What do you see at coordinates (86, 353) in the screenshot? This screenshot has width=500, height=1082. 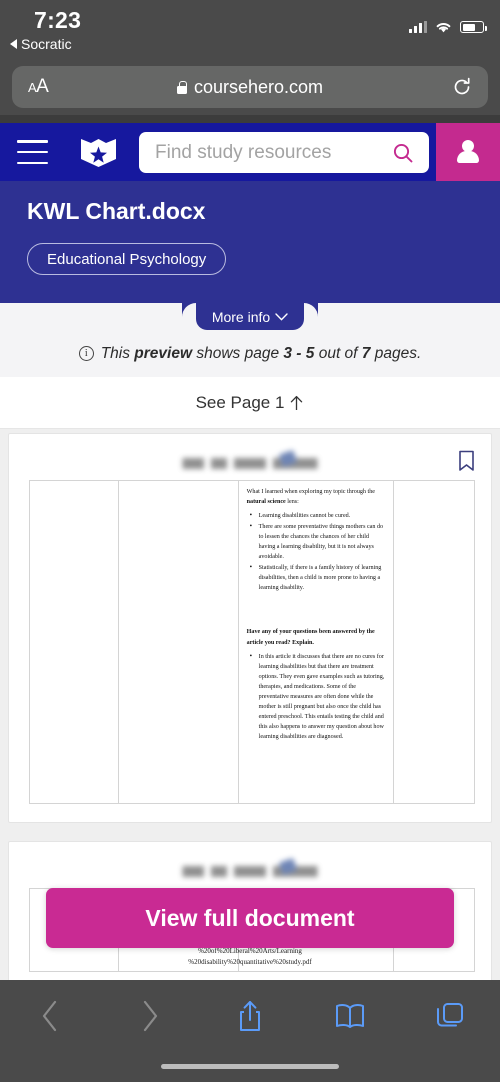 I see `info-icon: i` at bounding box center [86, 353].